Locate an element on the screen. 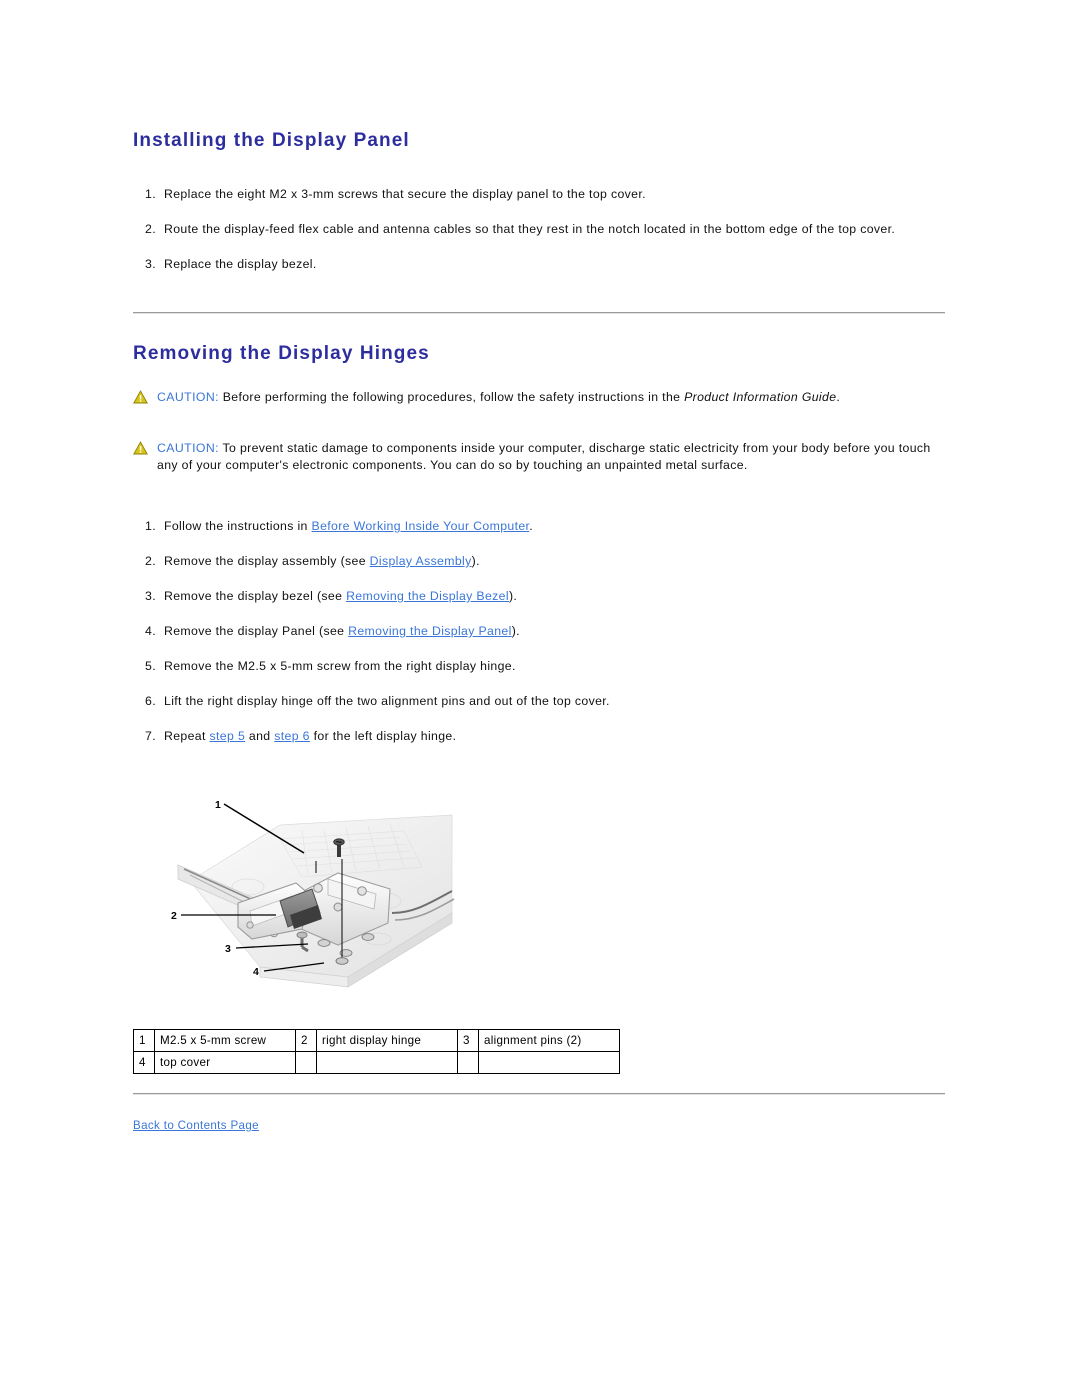 The height and width of the screenshot is (1397, 1080). display-hinge-illustration: 1 2 3 4 is located at coordinates (305, 882).